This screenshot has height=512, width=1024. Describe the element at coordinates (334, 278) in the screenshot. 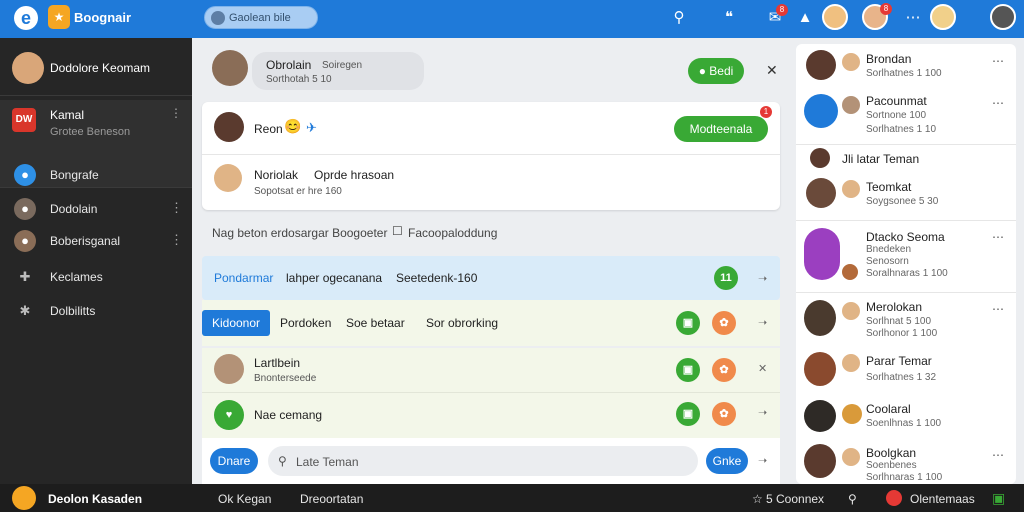

I see `tab: lahper ogecanana` at that location.